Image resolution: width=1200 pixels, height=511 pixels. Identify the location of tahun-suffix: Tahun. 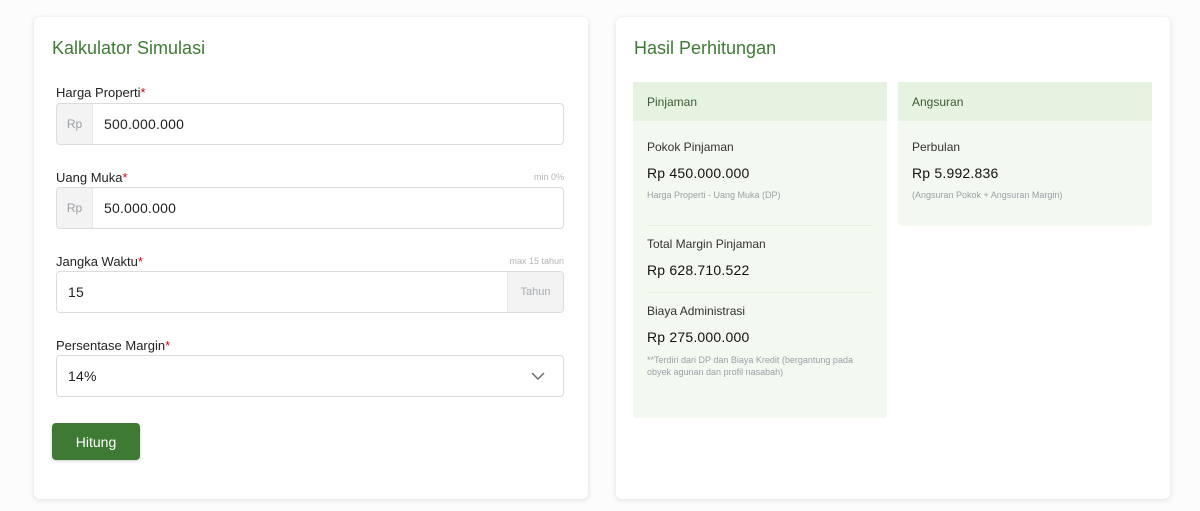
(535, 292).